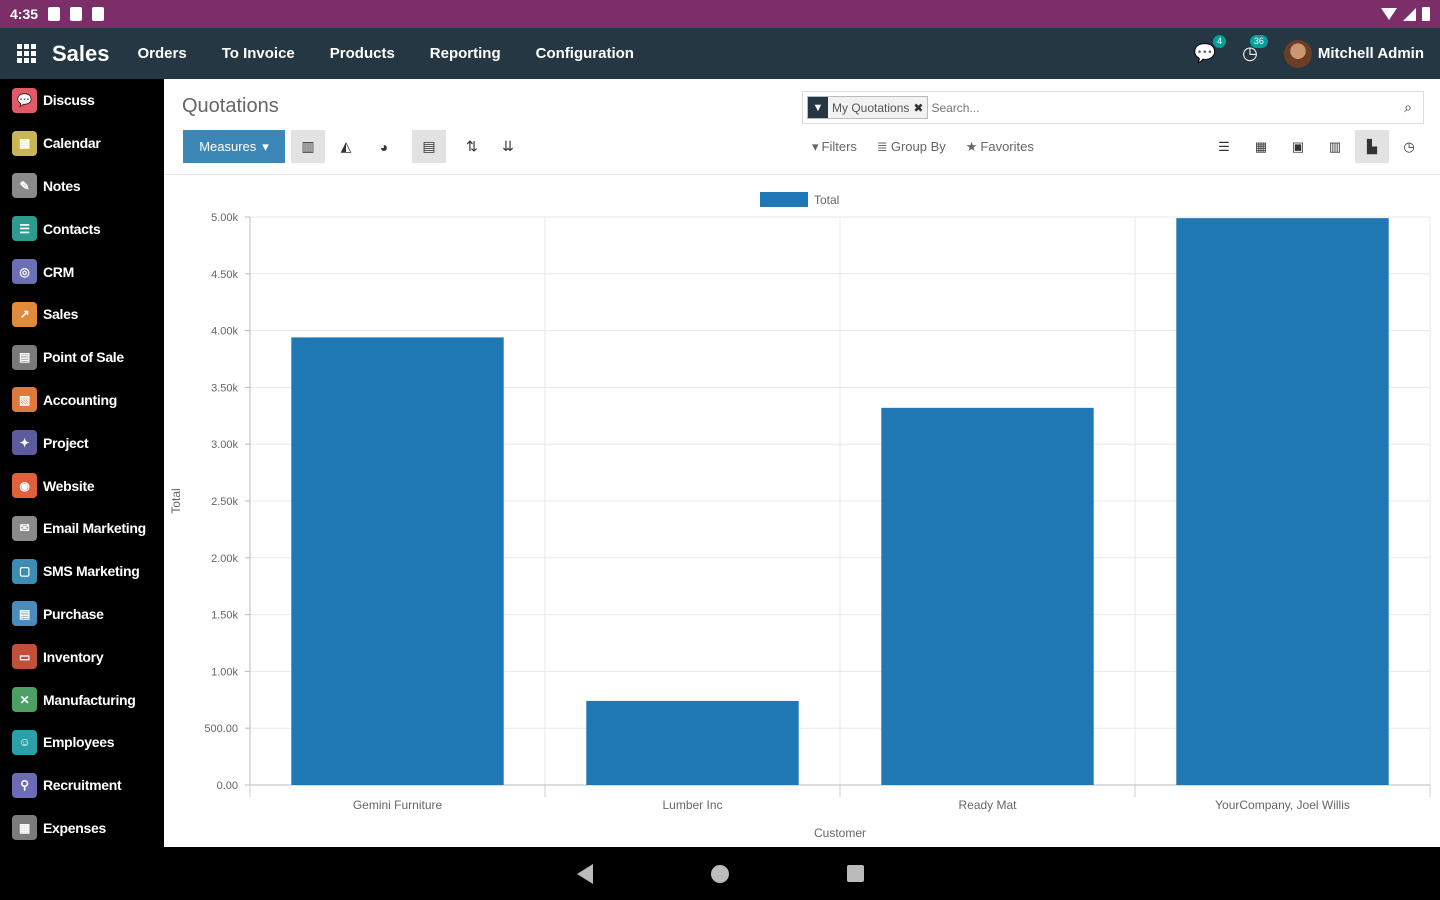 The height and width of the screenshot is (900, 1440). Describe the element at coordinates (1409, 14) in the screenshot. I see `signal-icon` at that location.